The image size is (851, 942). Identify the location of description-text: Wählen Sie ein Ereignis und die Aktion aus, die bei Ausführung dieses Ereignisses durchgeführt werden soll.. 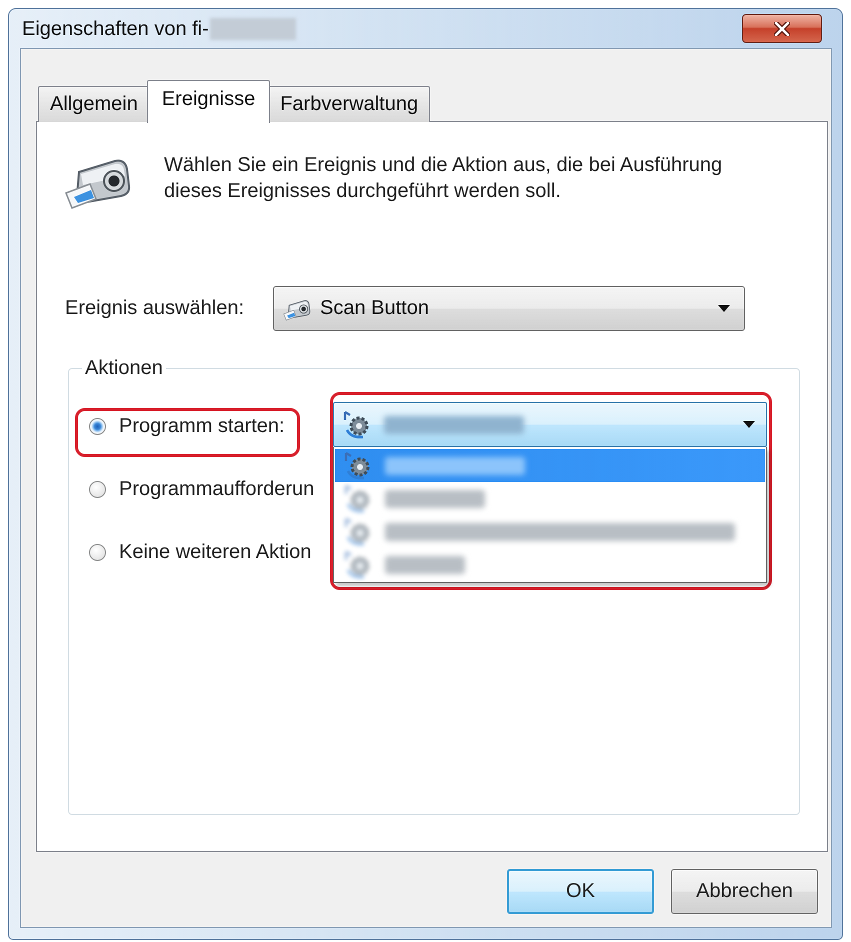
(444, 178).